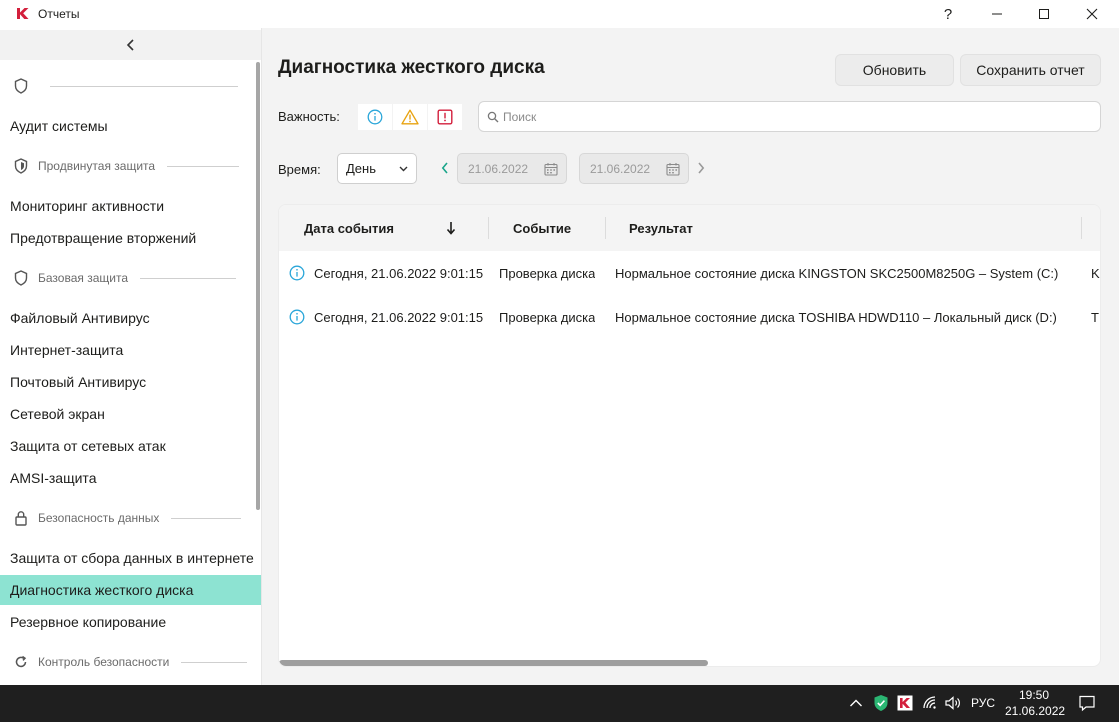  I want to click on sidebar-group-security-control: Контроль безопасности, so click(131, 662).